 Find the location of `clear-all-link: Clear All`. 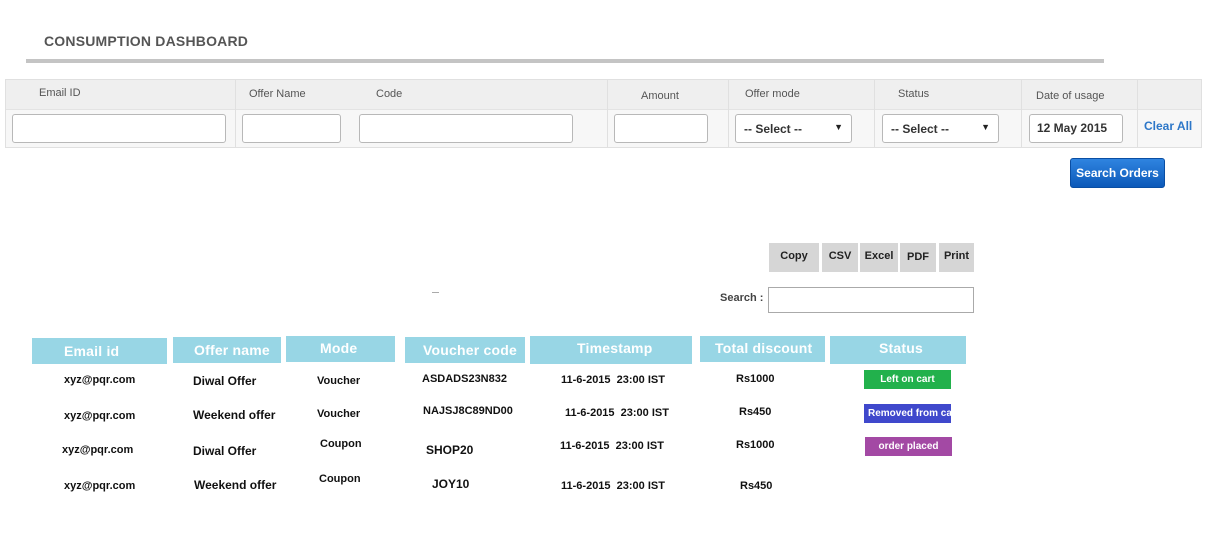

clear-all-link: Clear All is located at coordinates (1168, 126).